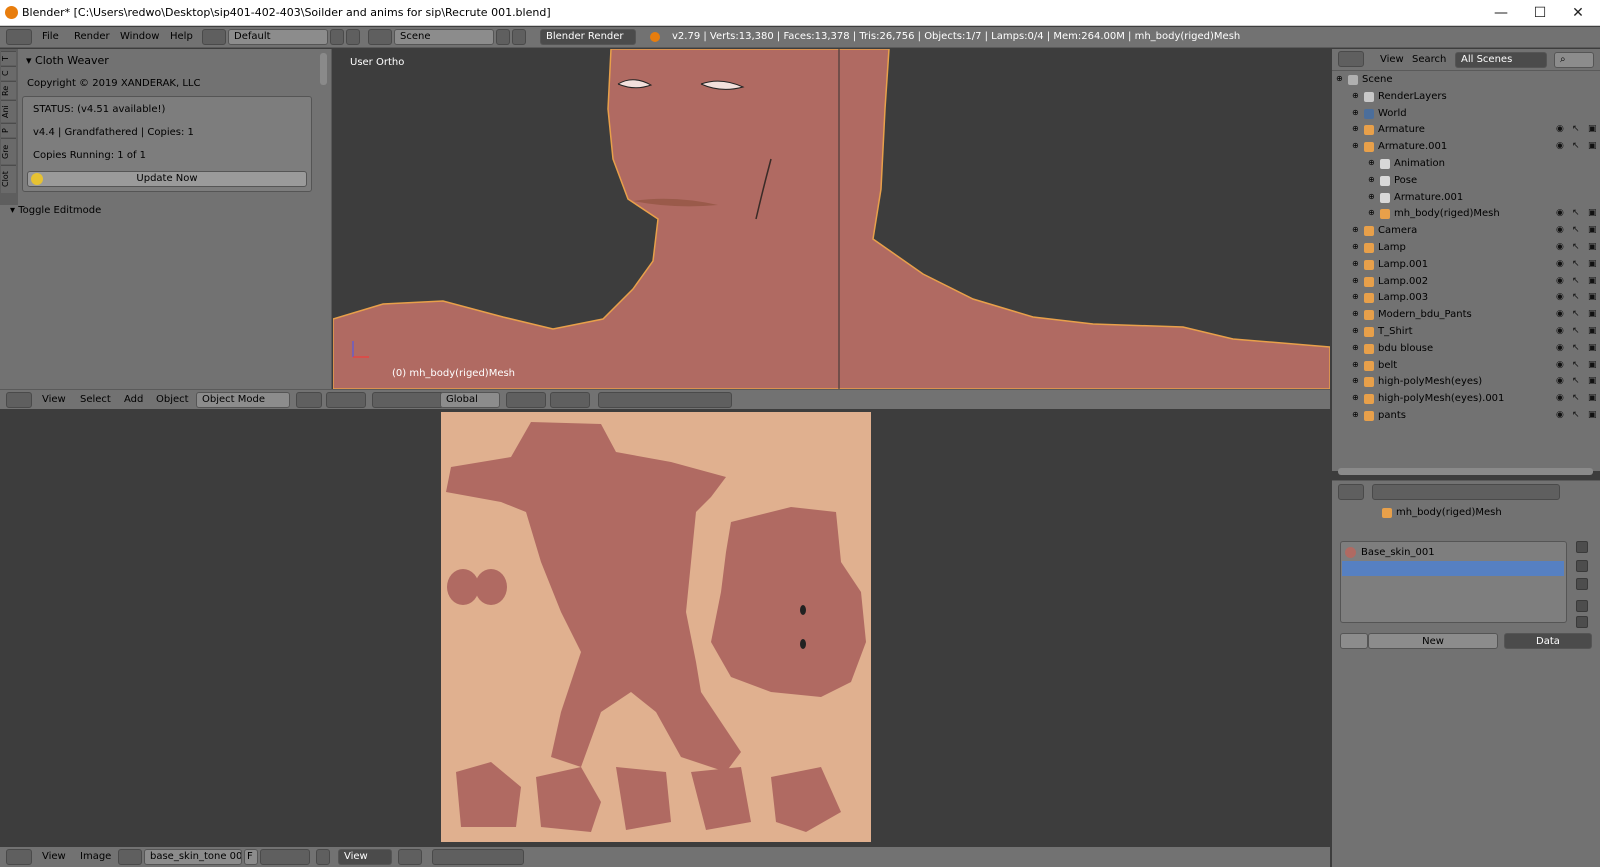 The image size is (1600, 867). What do you see at coordinates (8, 58) in the screenshot?
I see `tab-tools: T` at bounding box center [8, 58].